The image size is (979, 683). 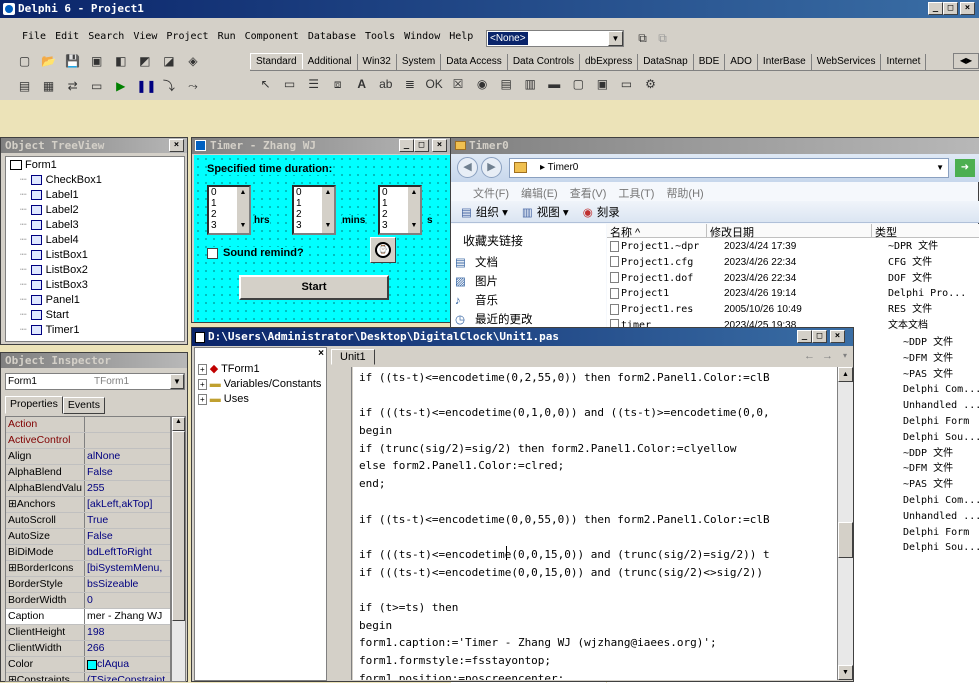 I want to click on explorer-menu-file: 文件(F), so click(x=491, y=193).